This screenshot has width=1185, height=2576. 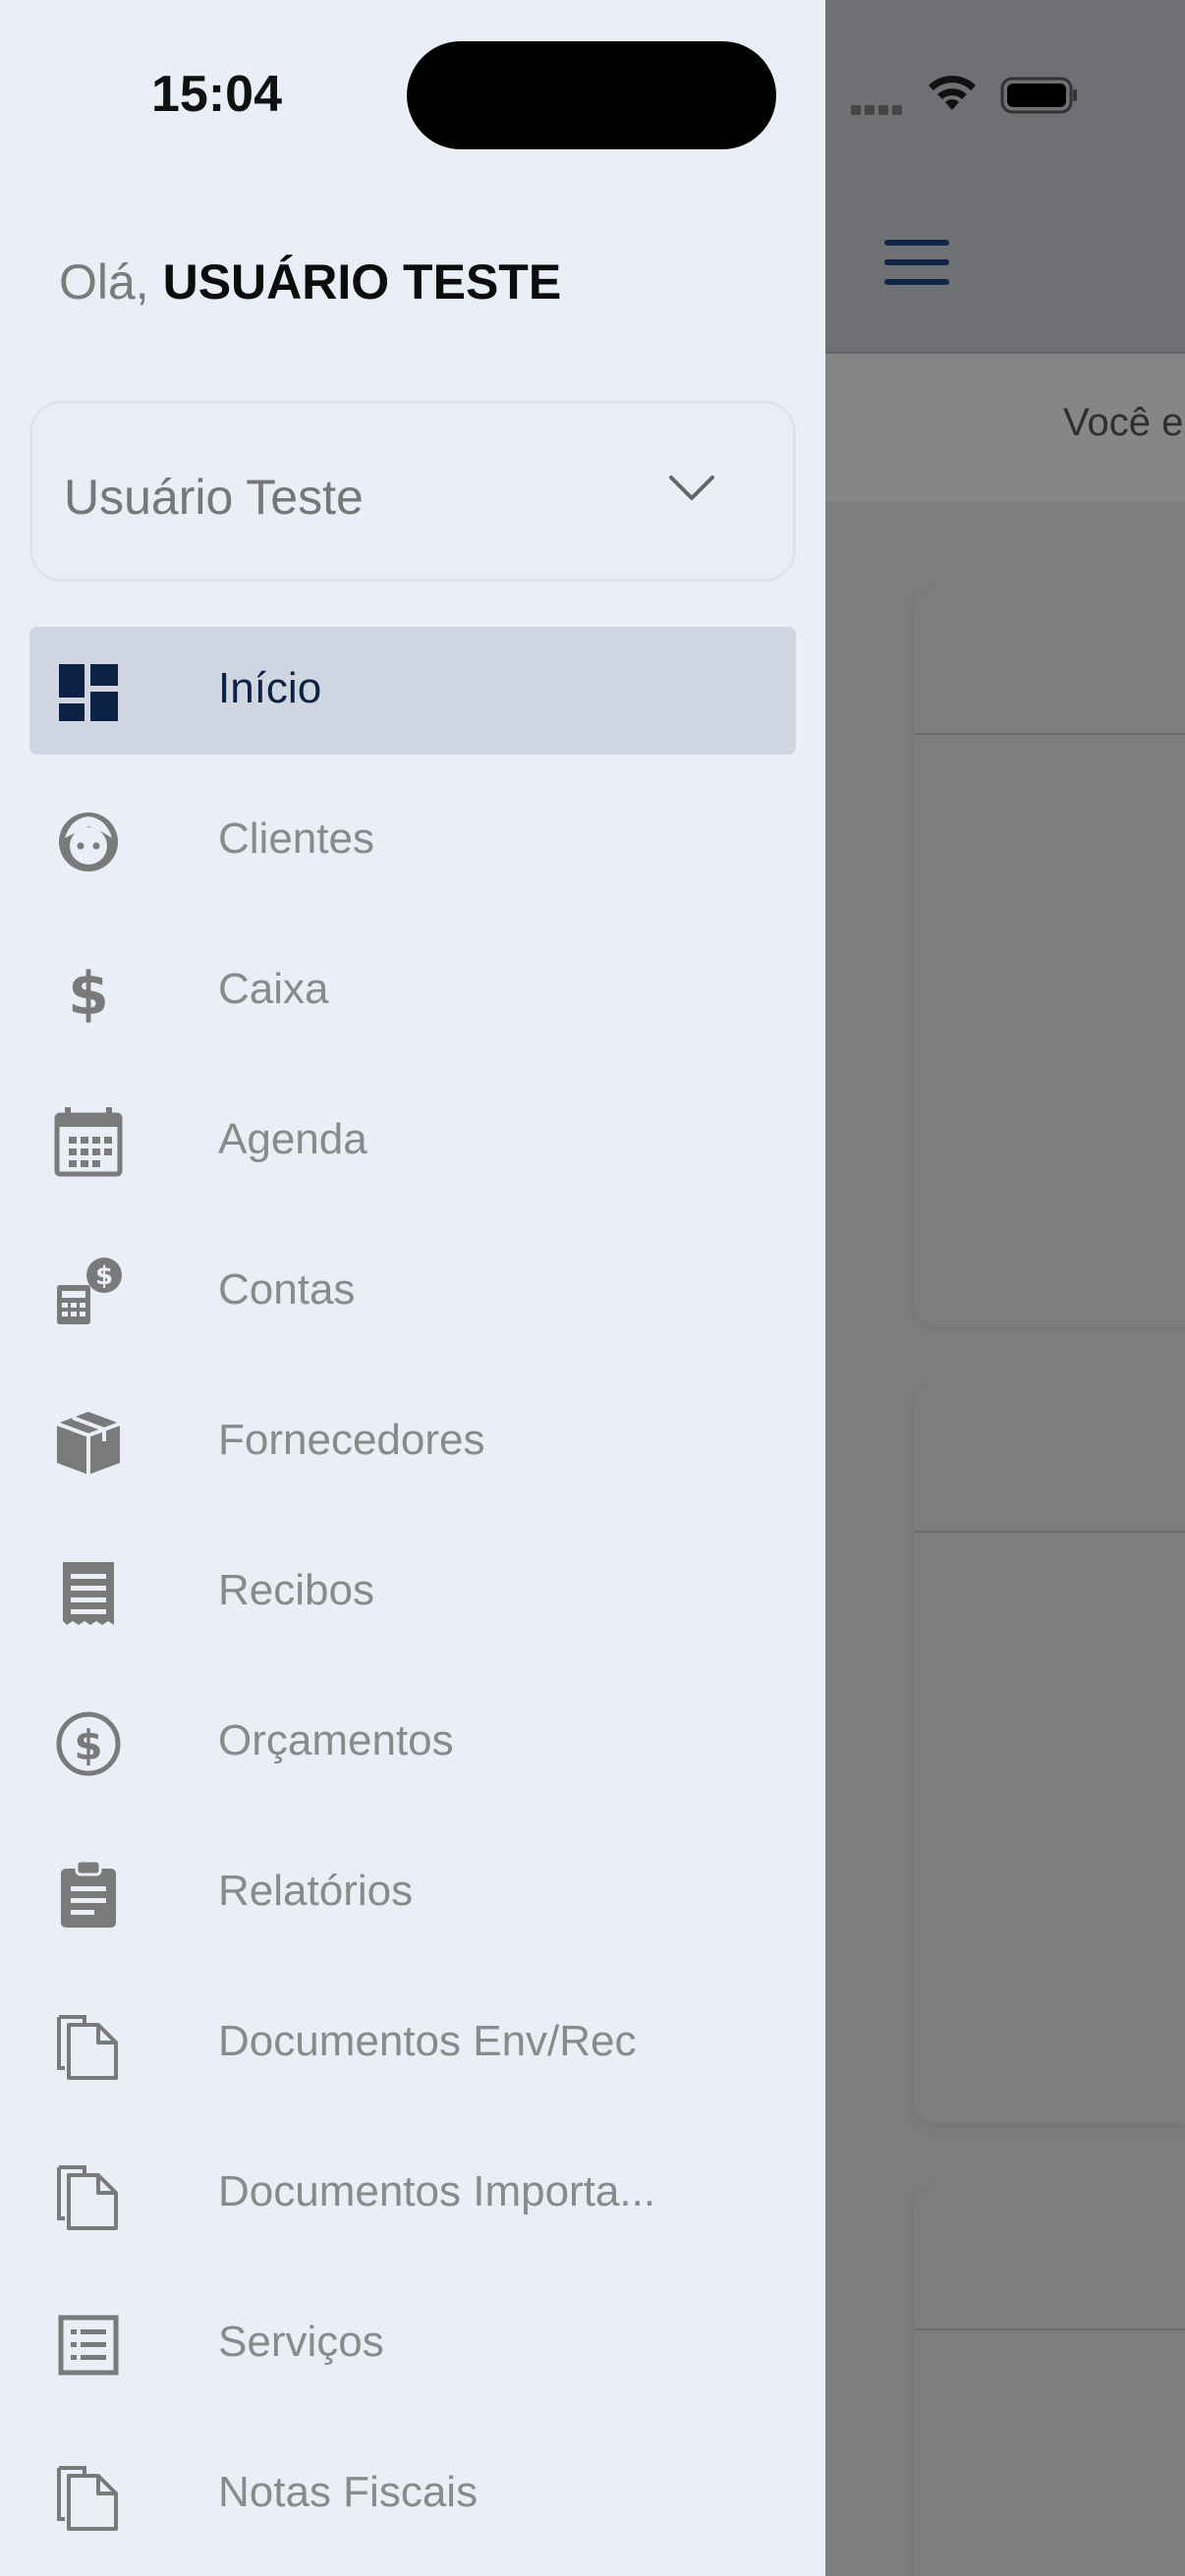 I want to click on app-header-divider, so click(x=1005, y=353).